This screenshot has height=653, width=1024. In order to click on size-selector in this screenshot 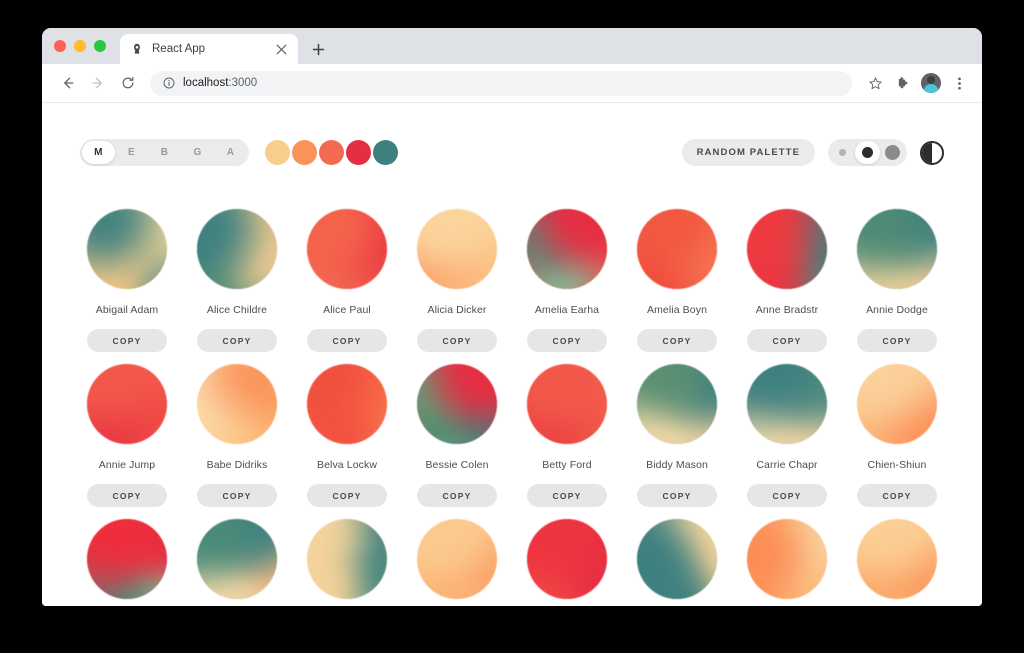, I will do `click(867, 152)`.